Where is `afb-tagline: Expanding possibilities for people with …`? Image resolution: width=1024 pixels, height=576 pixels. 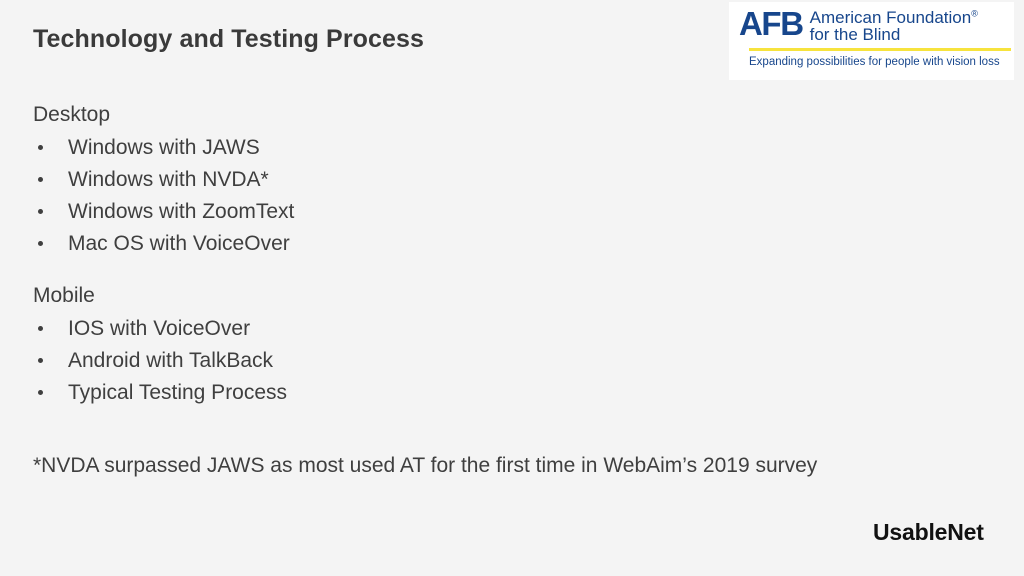
afb-tagline: Expanding possibilities for people with … is located at coordinates (874, 62).